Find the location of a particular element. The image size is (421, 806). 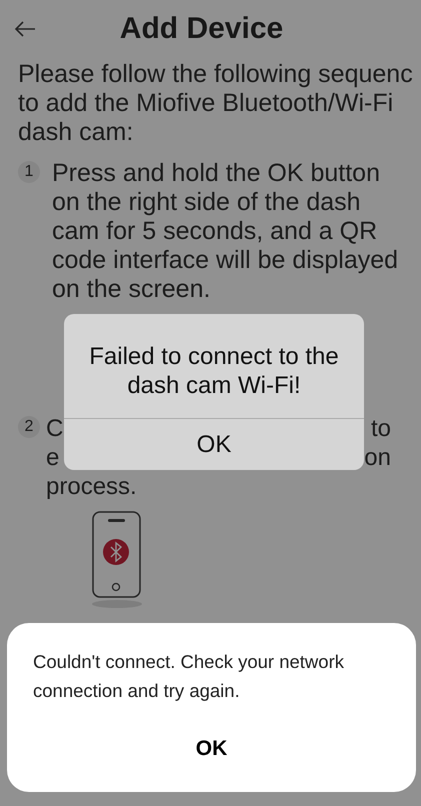

intro-text: dash cam: is located at coordinates (76, 132).